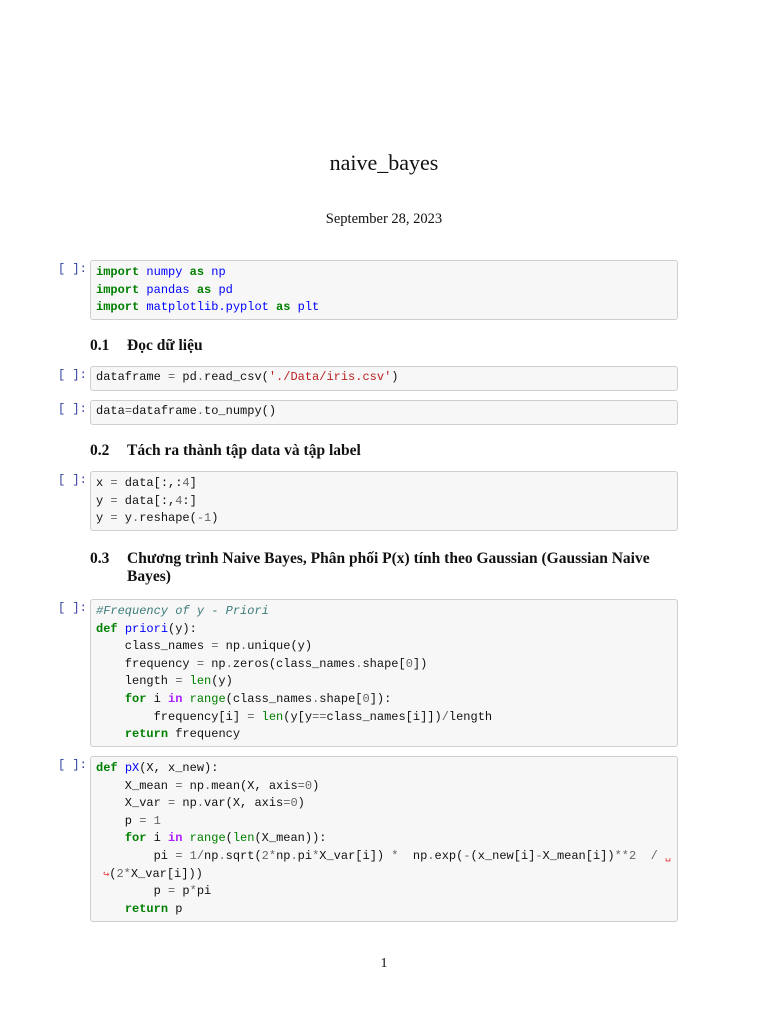 This screenshot has height=1024, width=768. What do you see at coordinates (166, 873) in the screenshot?
I see `code-token: X_var[i]))` at bounding box center [166, 873].